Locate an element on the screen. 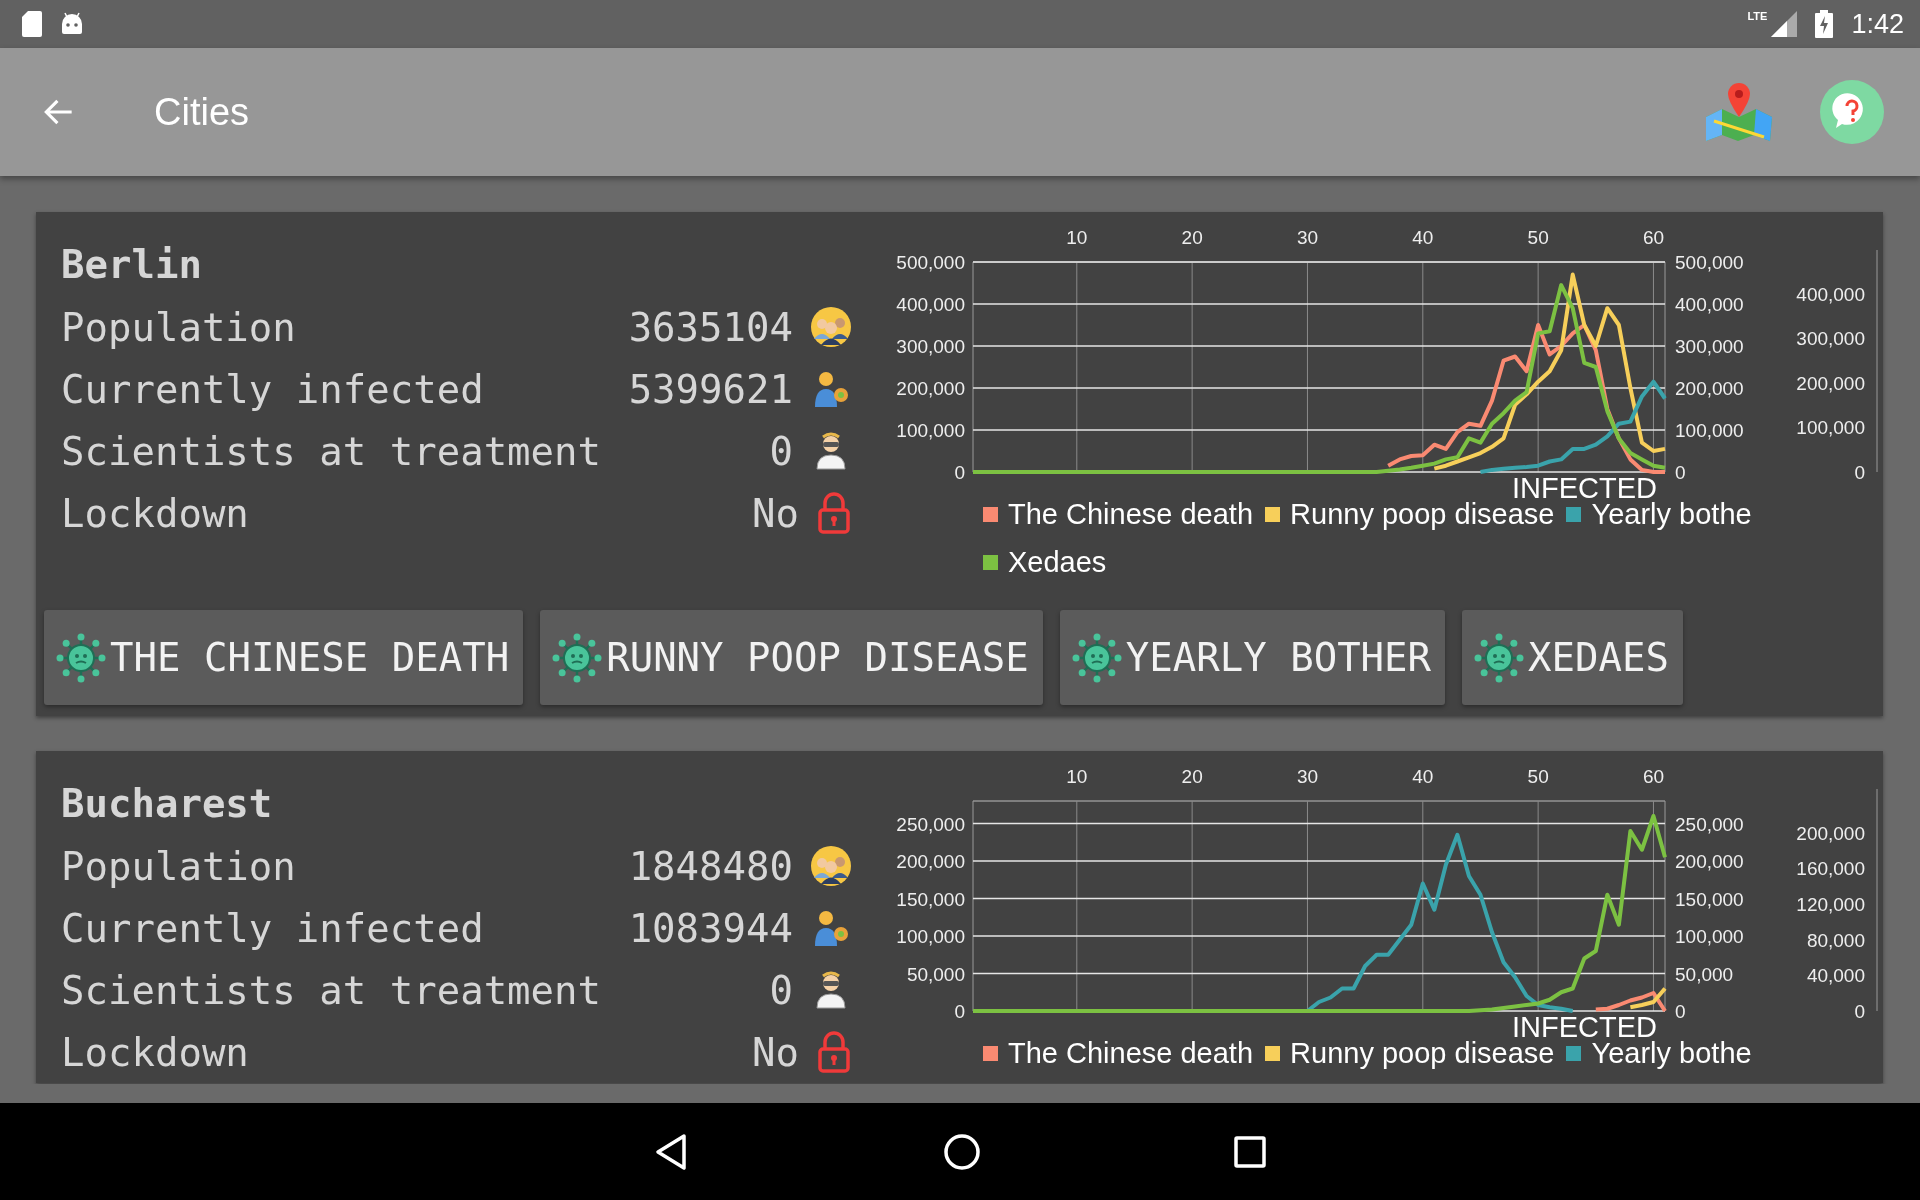 The width and height of the screenshot is (1920, 1200). page-title: Cities is located at coordinates (202, 112).